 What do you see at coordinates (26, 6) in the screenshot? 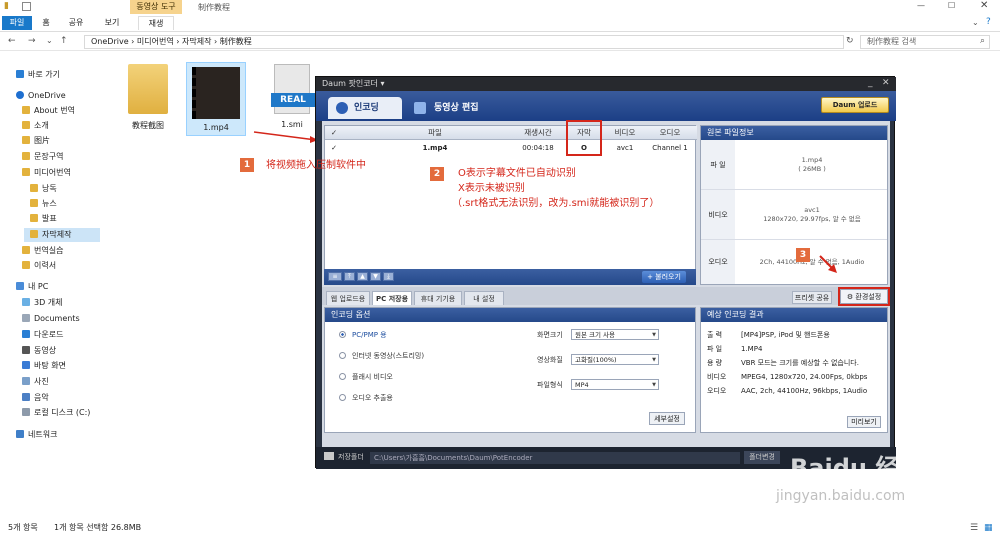
I see `checkbox-icon` at bounding box center [26, 6].